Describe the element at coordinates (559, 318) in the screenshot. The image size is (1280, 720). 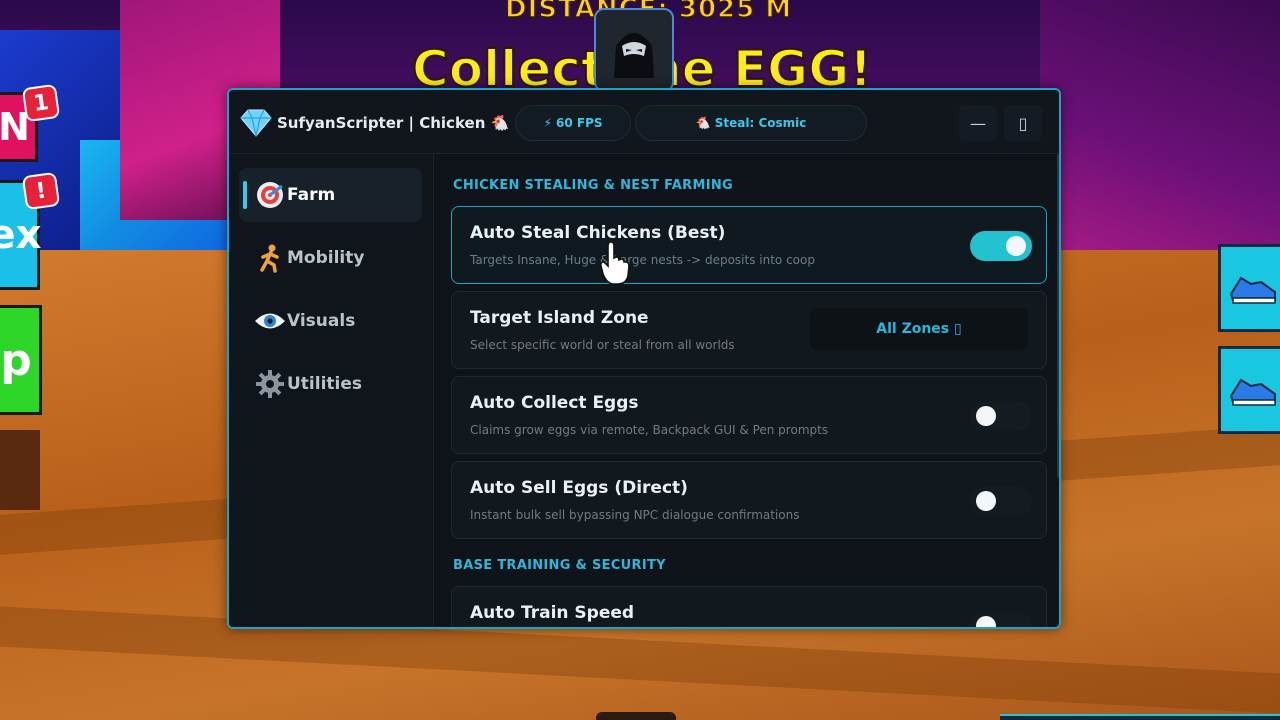
I see `option-title: Target Island Zone` at that location.